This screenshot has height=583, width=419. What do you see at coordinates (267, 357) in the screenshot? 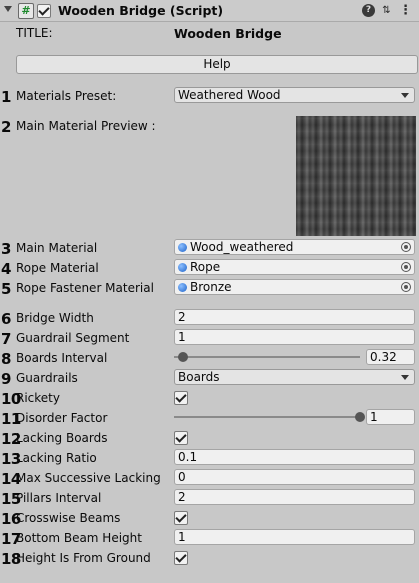
I see `boards-interval-slider-track` at bounding box center [267, 357].